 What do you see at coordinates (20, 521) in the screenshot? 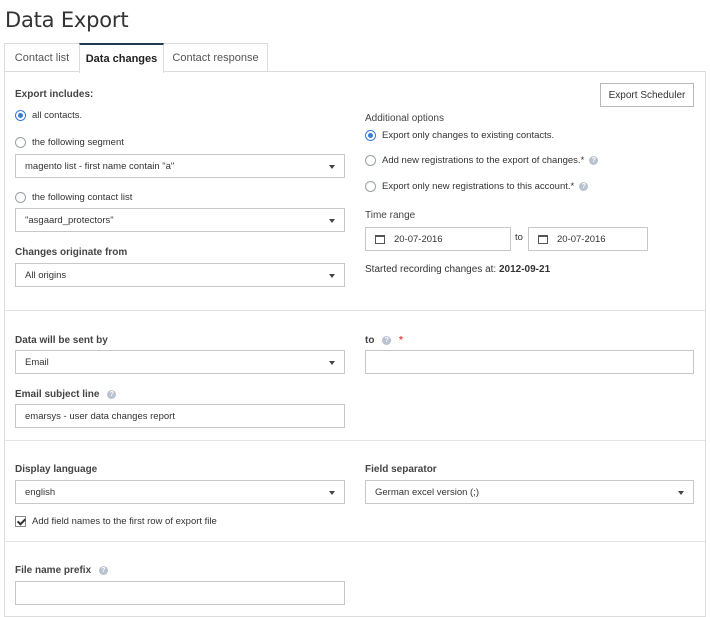
I see `field-names-checkbox` at bounding box center [20, 521].